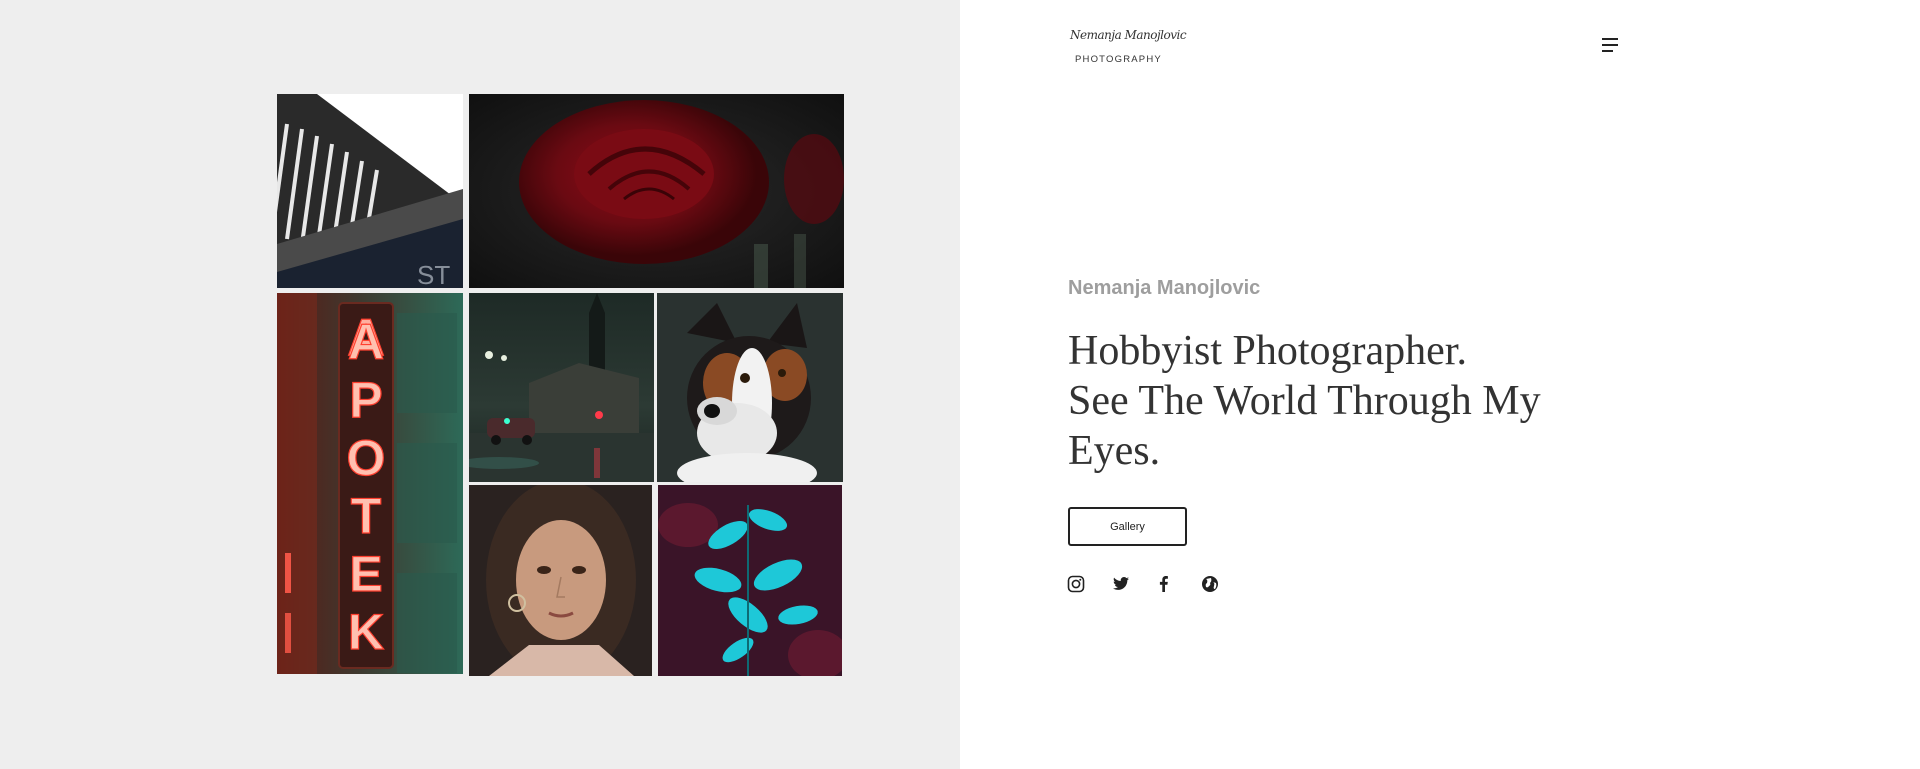 This screenshot has width=1920, height=769. I want to click on photo-dog, so click(750, 387).